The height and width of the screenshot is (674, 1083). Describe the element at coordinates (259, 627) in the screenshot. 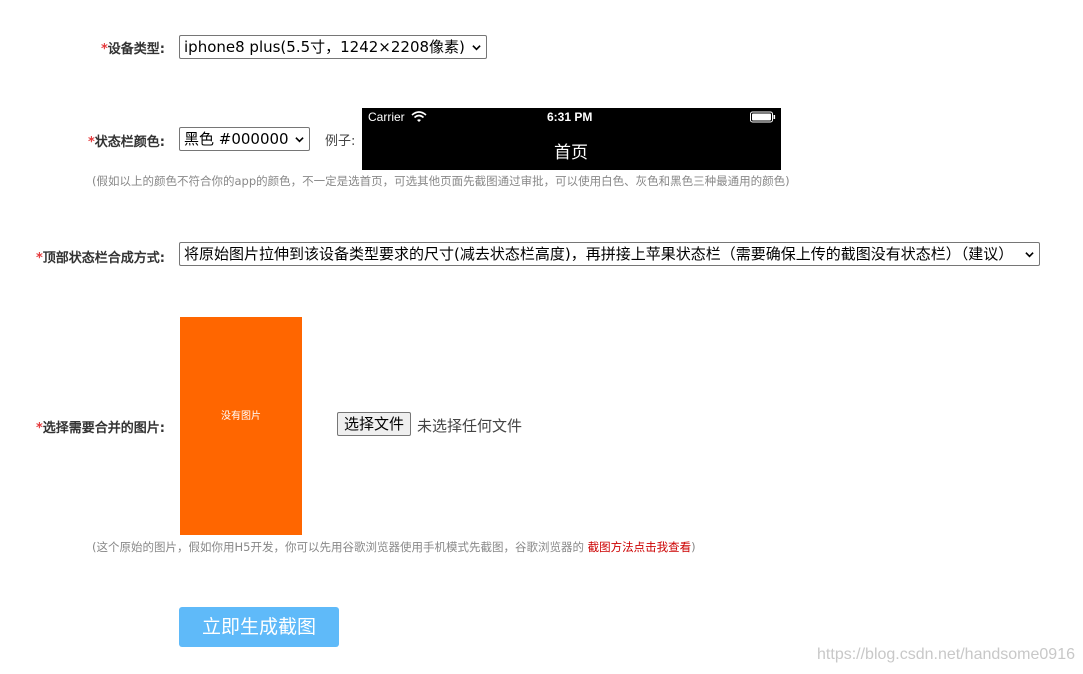

I see `generate-screenshot-button: 立即生成截图` at that location.